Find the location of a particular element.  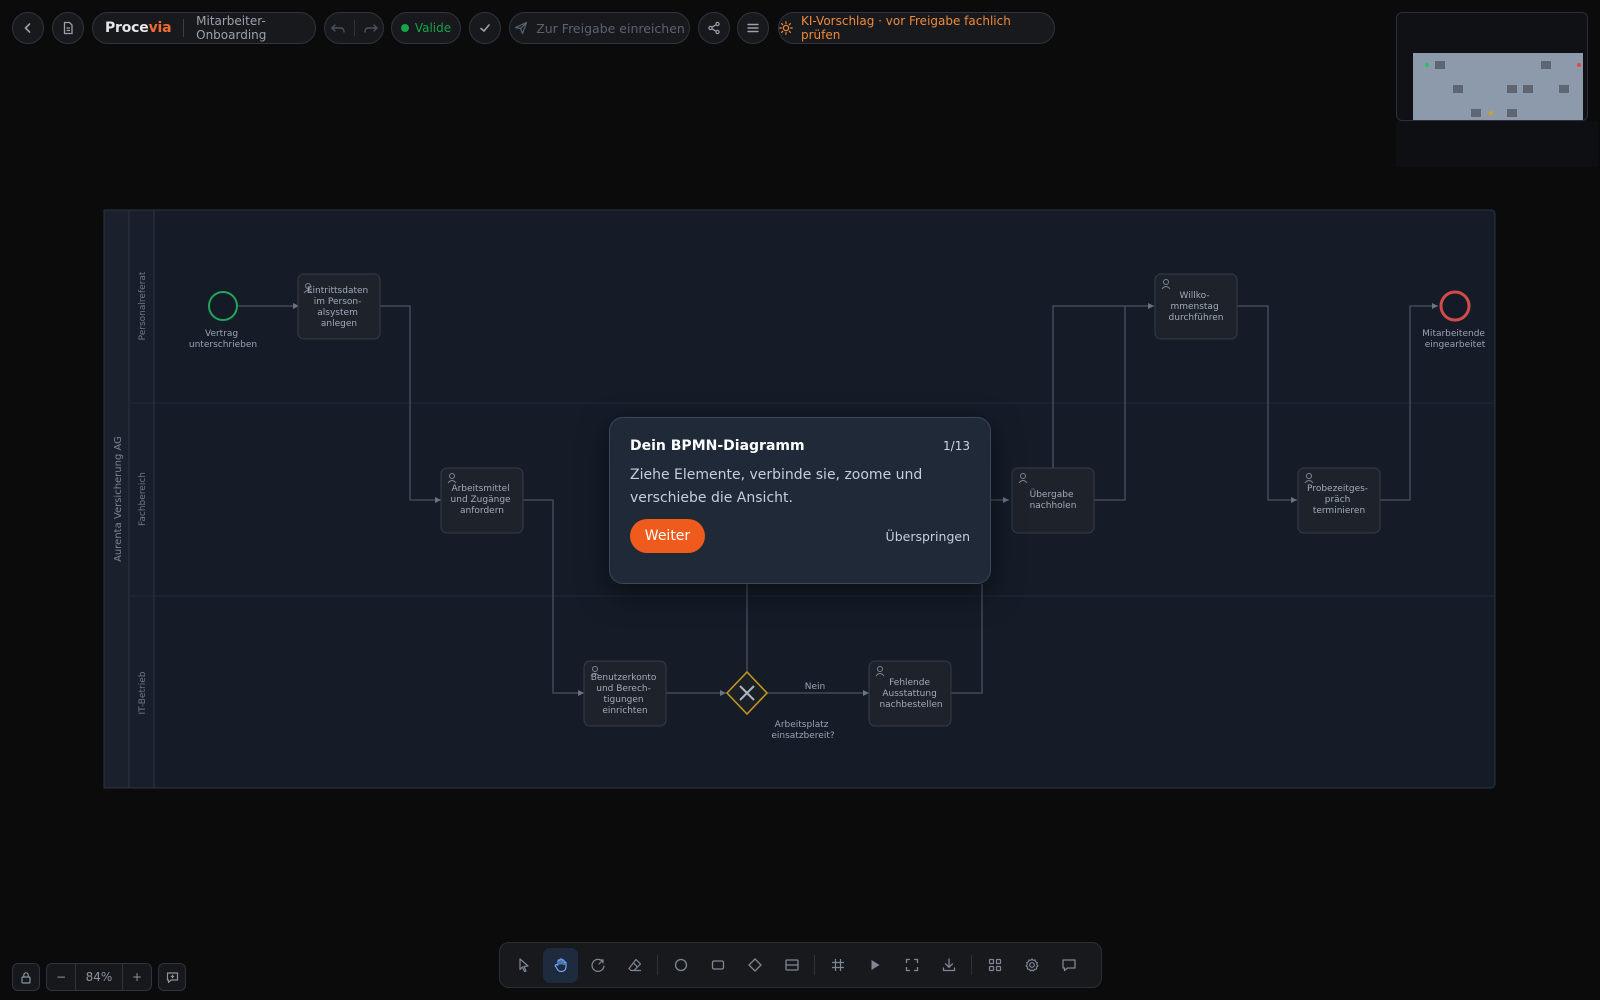

cursor-icon is located at coordinates (523, 965).